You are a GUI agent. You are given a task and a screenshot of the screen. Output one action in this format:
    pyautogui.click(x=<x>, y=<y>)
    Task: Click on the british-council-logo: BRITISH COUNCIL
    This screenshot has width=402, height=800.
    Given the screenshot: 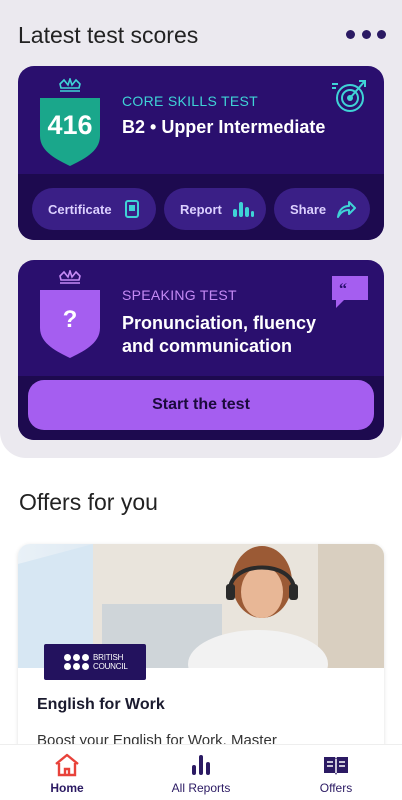 What is the action you would take?
    pyautogui.click(x=95, y=662)
    